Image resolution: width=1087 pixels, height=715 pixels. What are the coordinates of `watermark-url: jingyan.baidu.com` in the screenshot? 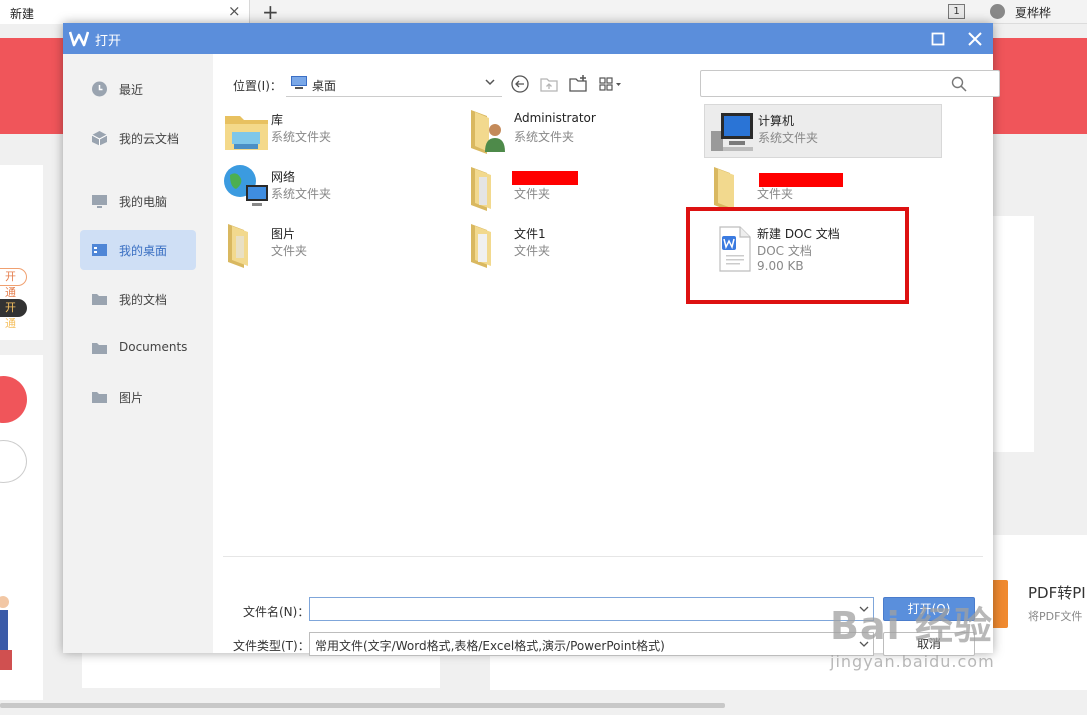 It's located at (912, 661).